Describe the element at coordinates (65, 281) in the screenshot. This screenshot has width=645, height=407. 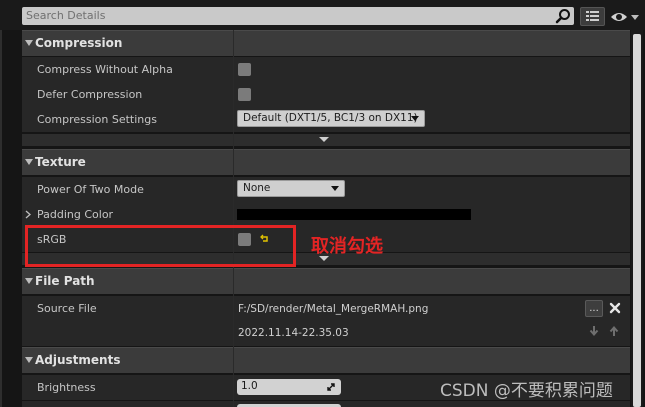
I see `category-title: File Path` at that location.